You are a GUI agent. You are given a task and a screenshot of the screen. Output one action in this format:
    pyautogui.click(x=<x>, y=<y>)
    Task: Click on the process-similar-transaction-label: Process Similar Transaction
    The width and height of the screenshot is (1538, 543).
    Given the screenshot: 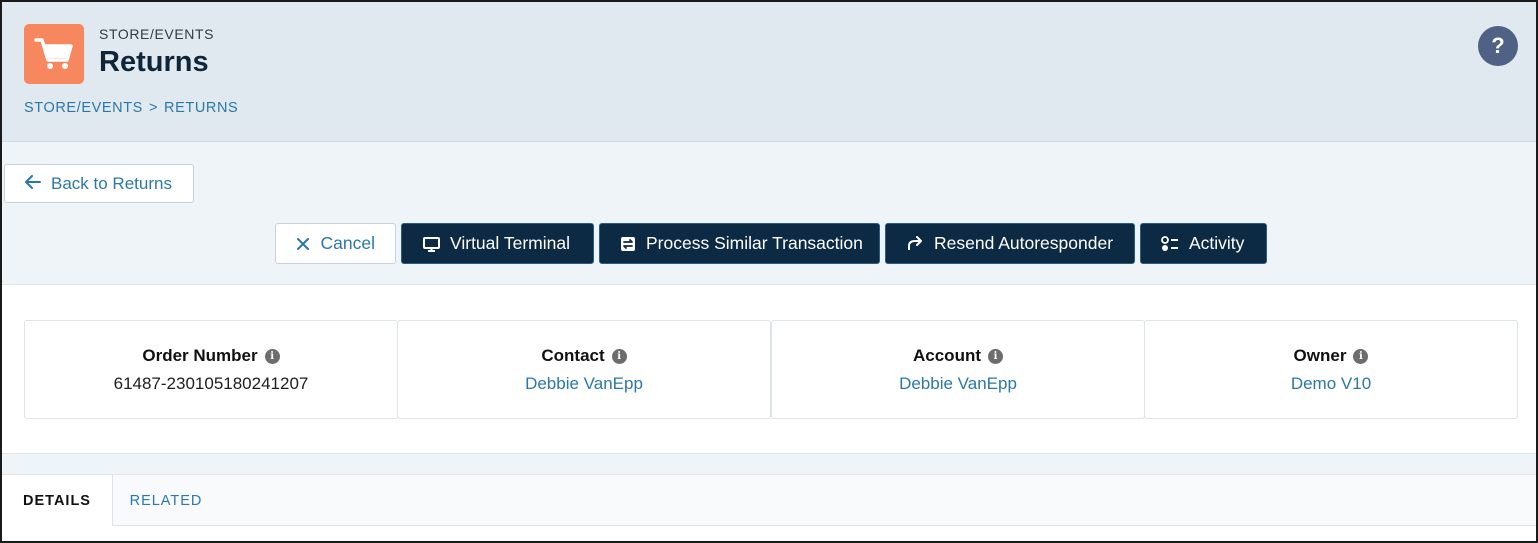 What is the action you would take?
    pyautogui.click(x=754, y=243)
    